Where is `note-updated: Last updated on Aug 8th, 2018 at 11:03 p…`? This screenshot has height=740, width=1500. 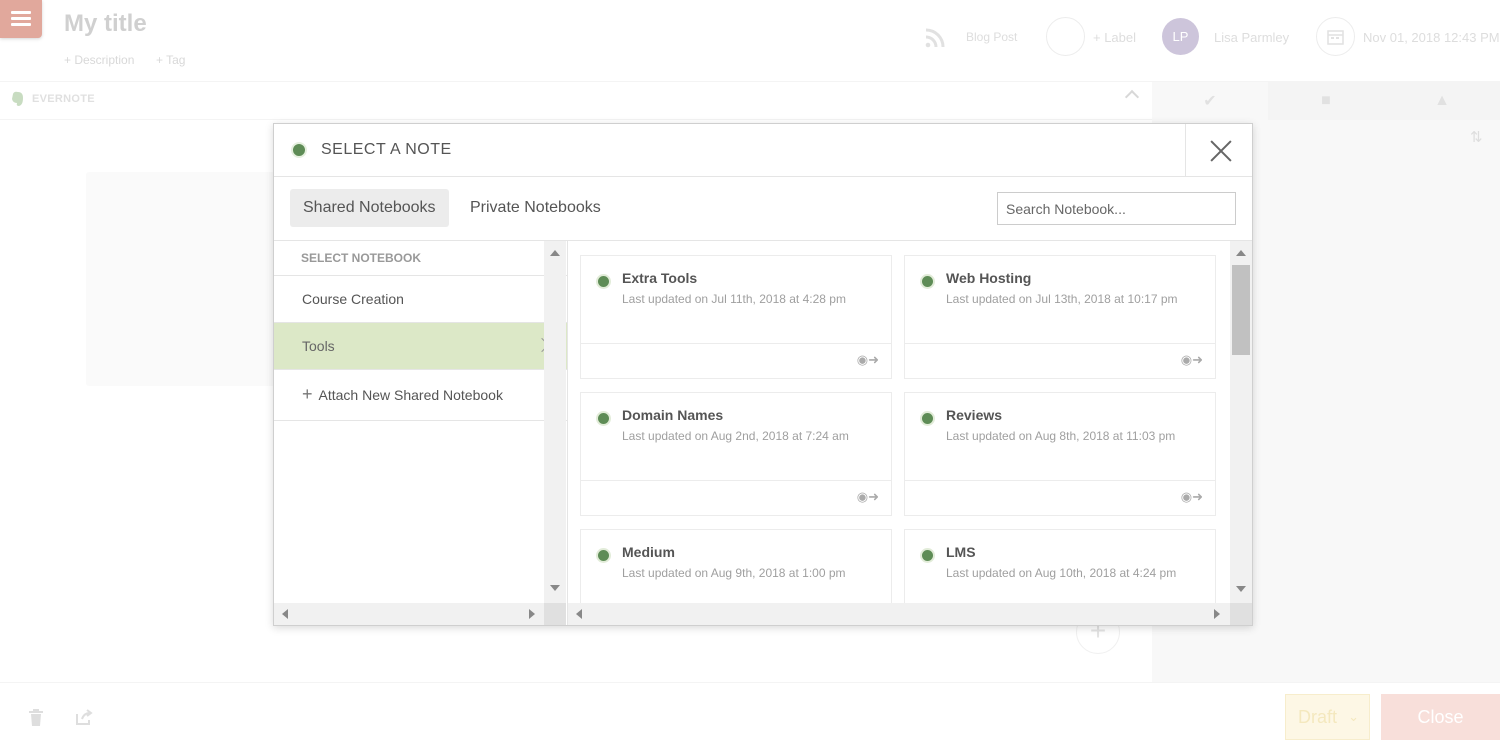
note-updated: Last updated on Aug 8th, 2018 at 11:03 p… is located at coordinates (1061, 436).